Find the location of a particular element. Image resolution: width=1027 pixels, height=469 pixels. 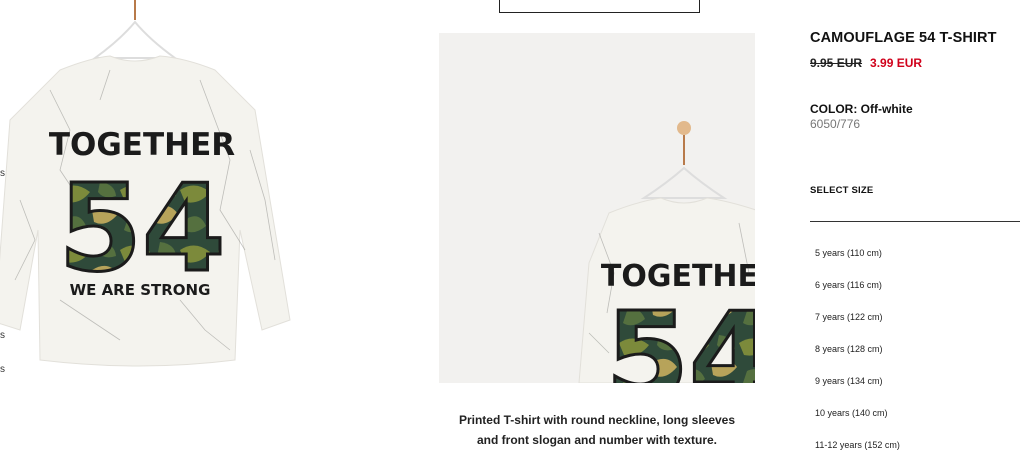

size-option: 5 years (110 cm) is located at coordinates (857, 256).